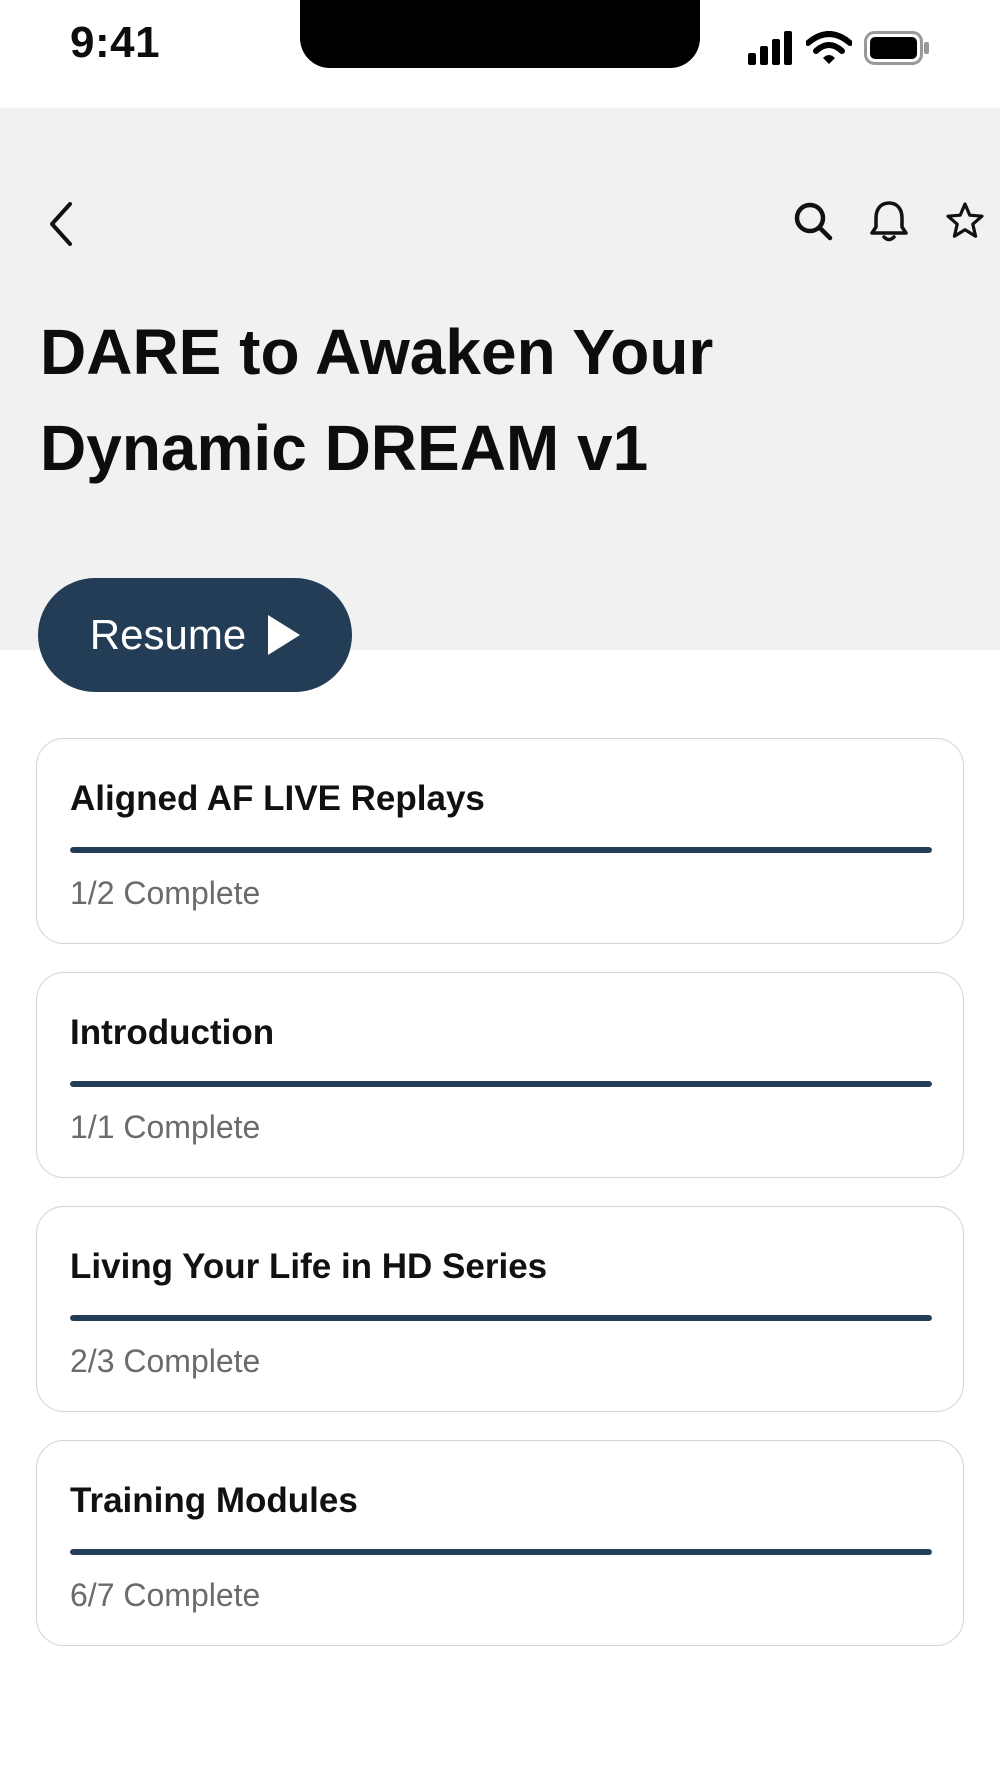  I want to click on search-icon, so click(813, 221).